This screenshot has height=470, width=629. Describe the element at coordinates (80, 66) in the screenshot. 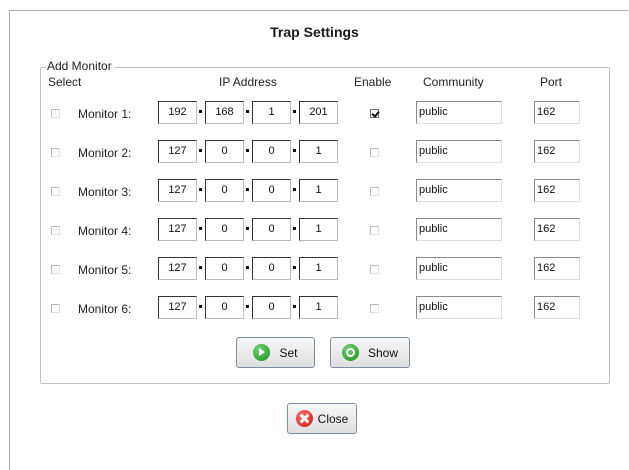

I see `group-legend: Add Monitor` at that location.